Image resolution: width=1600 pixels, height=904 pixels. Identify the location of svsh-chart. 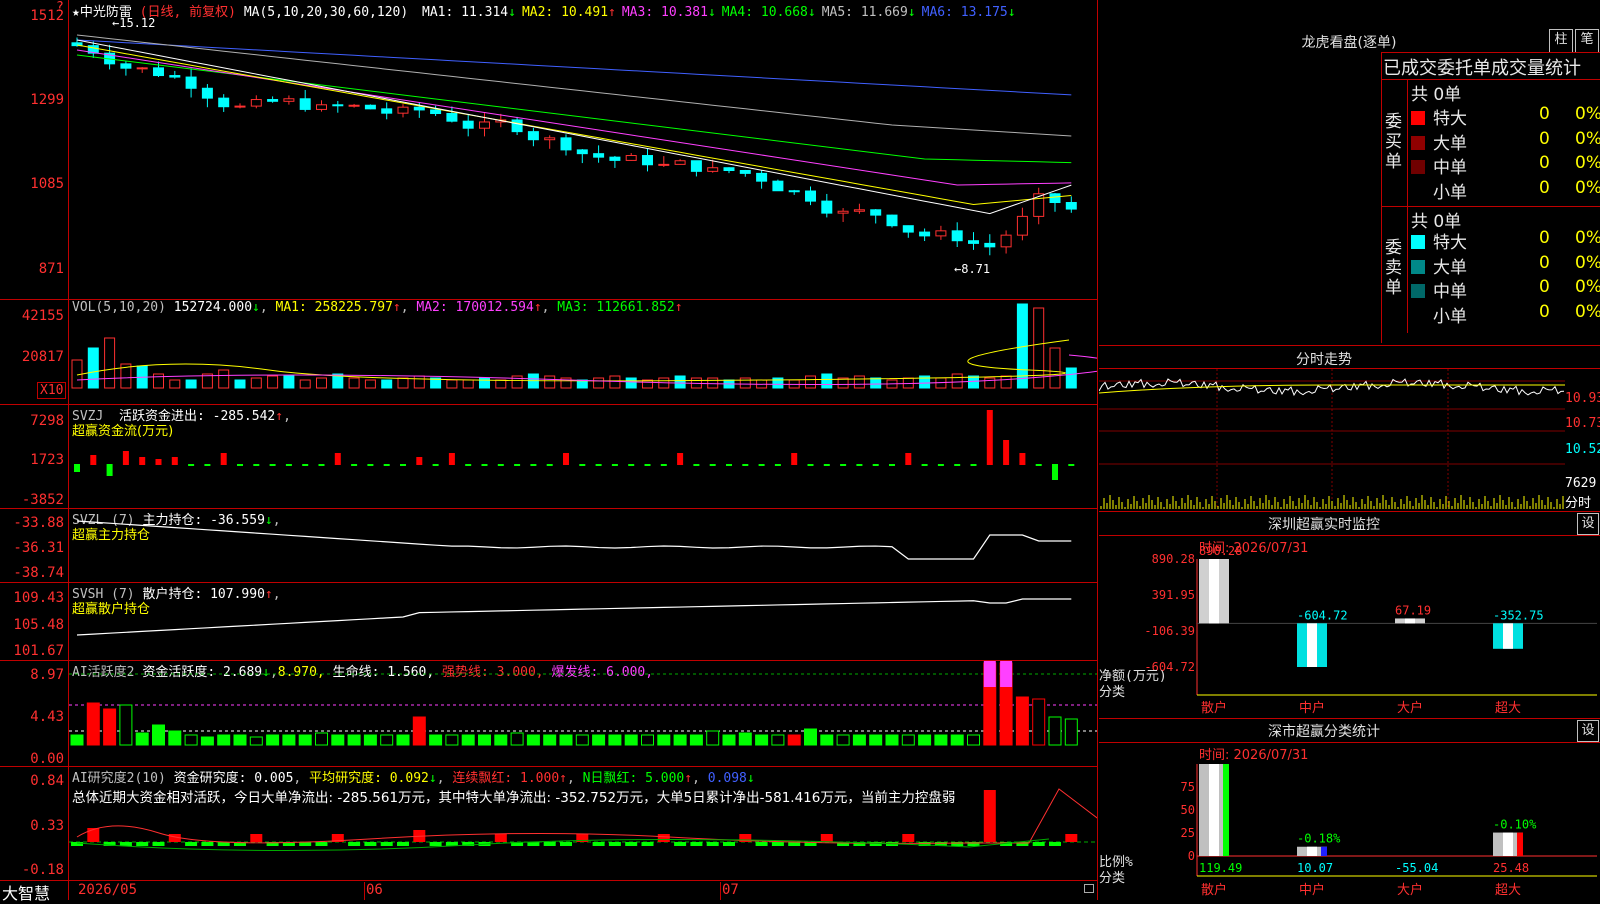
(583, 621).